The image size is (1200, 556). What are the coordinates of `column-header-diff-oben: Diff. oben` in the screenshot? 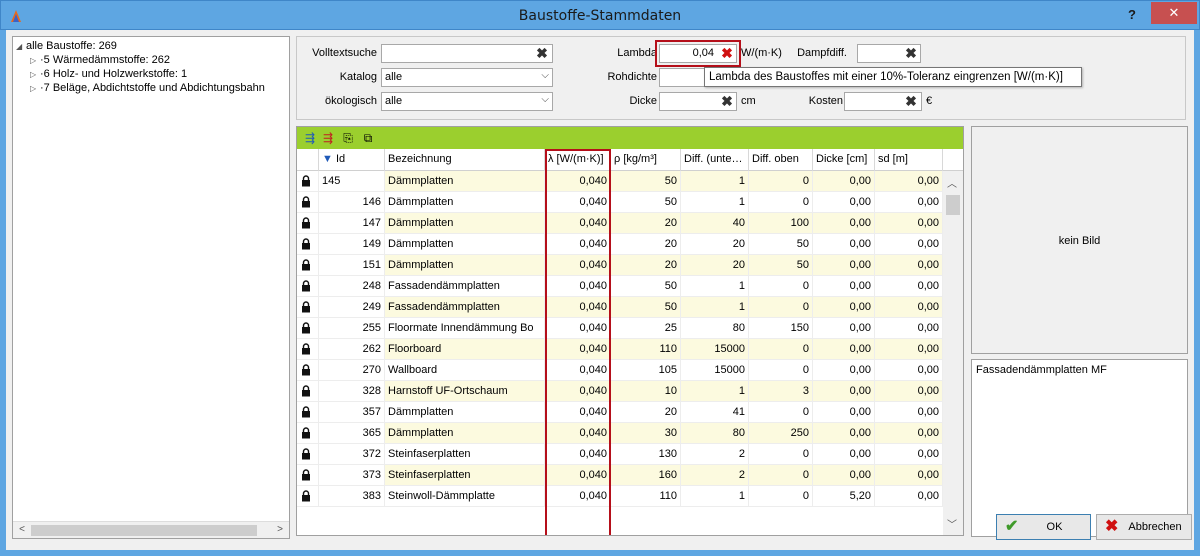 It's located at (781, 160).